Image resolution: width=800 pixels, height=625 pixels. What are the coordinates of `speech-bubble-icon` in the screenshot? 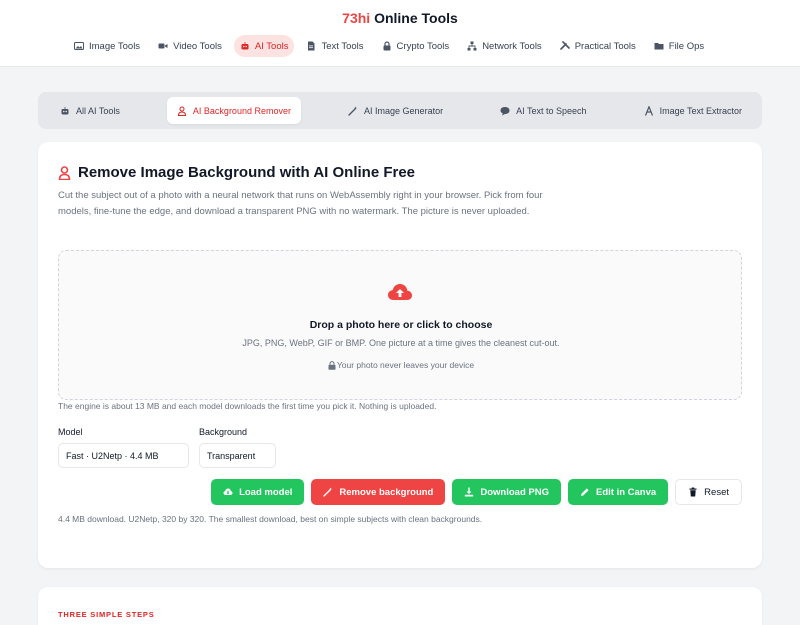 It's located at (505, 110).